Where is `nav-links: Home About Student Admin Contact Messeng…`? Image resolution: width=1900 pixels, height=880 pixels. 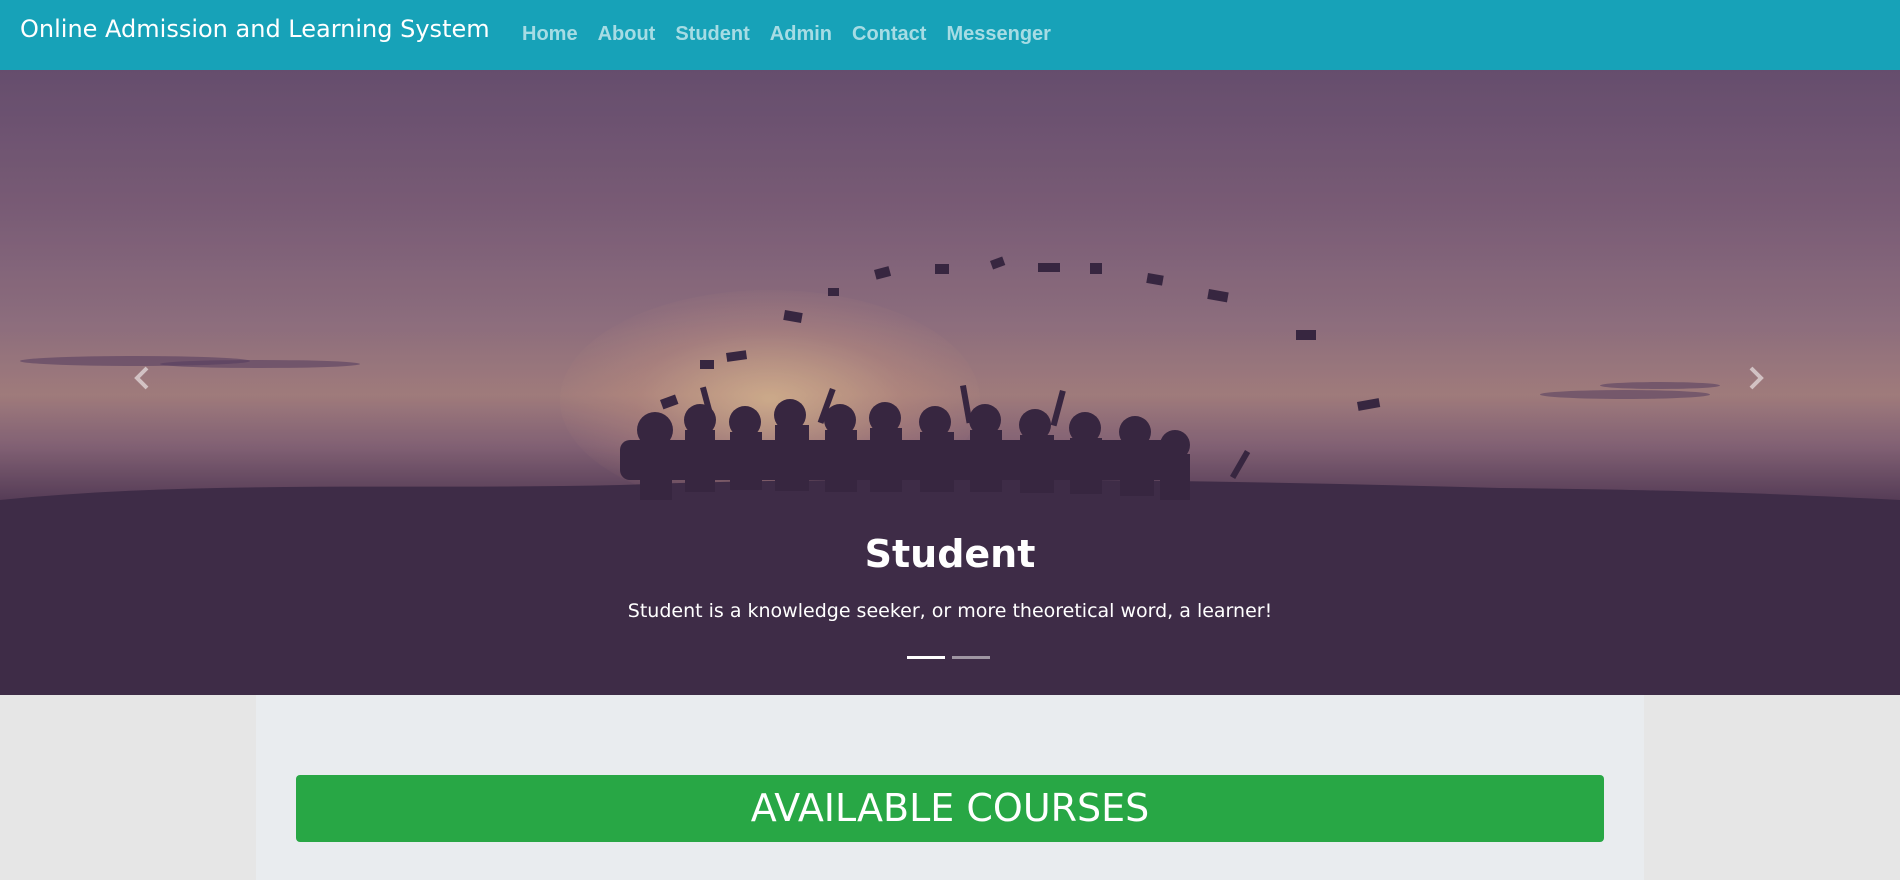 nav-links: Home About Student Admin Contact Messeng… is located at coordinates (796, 34).